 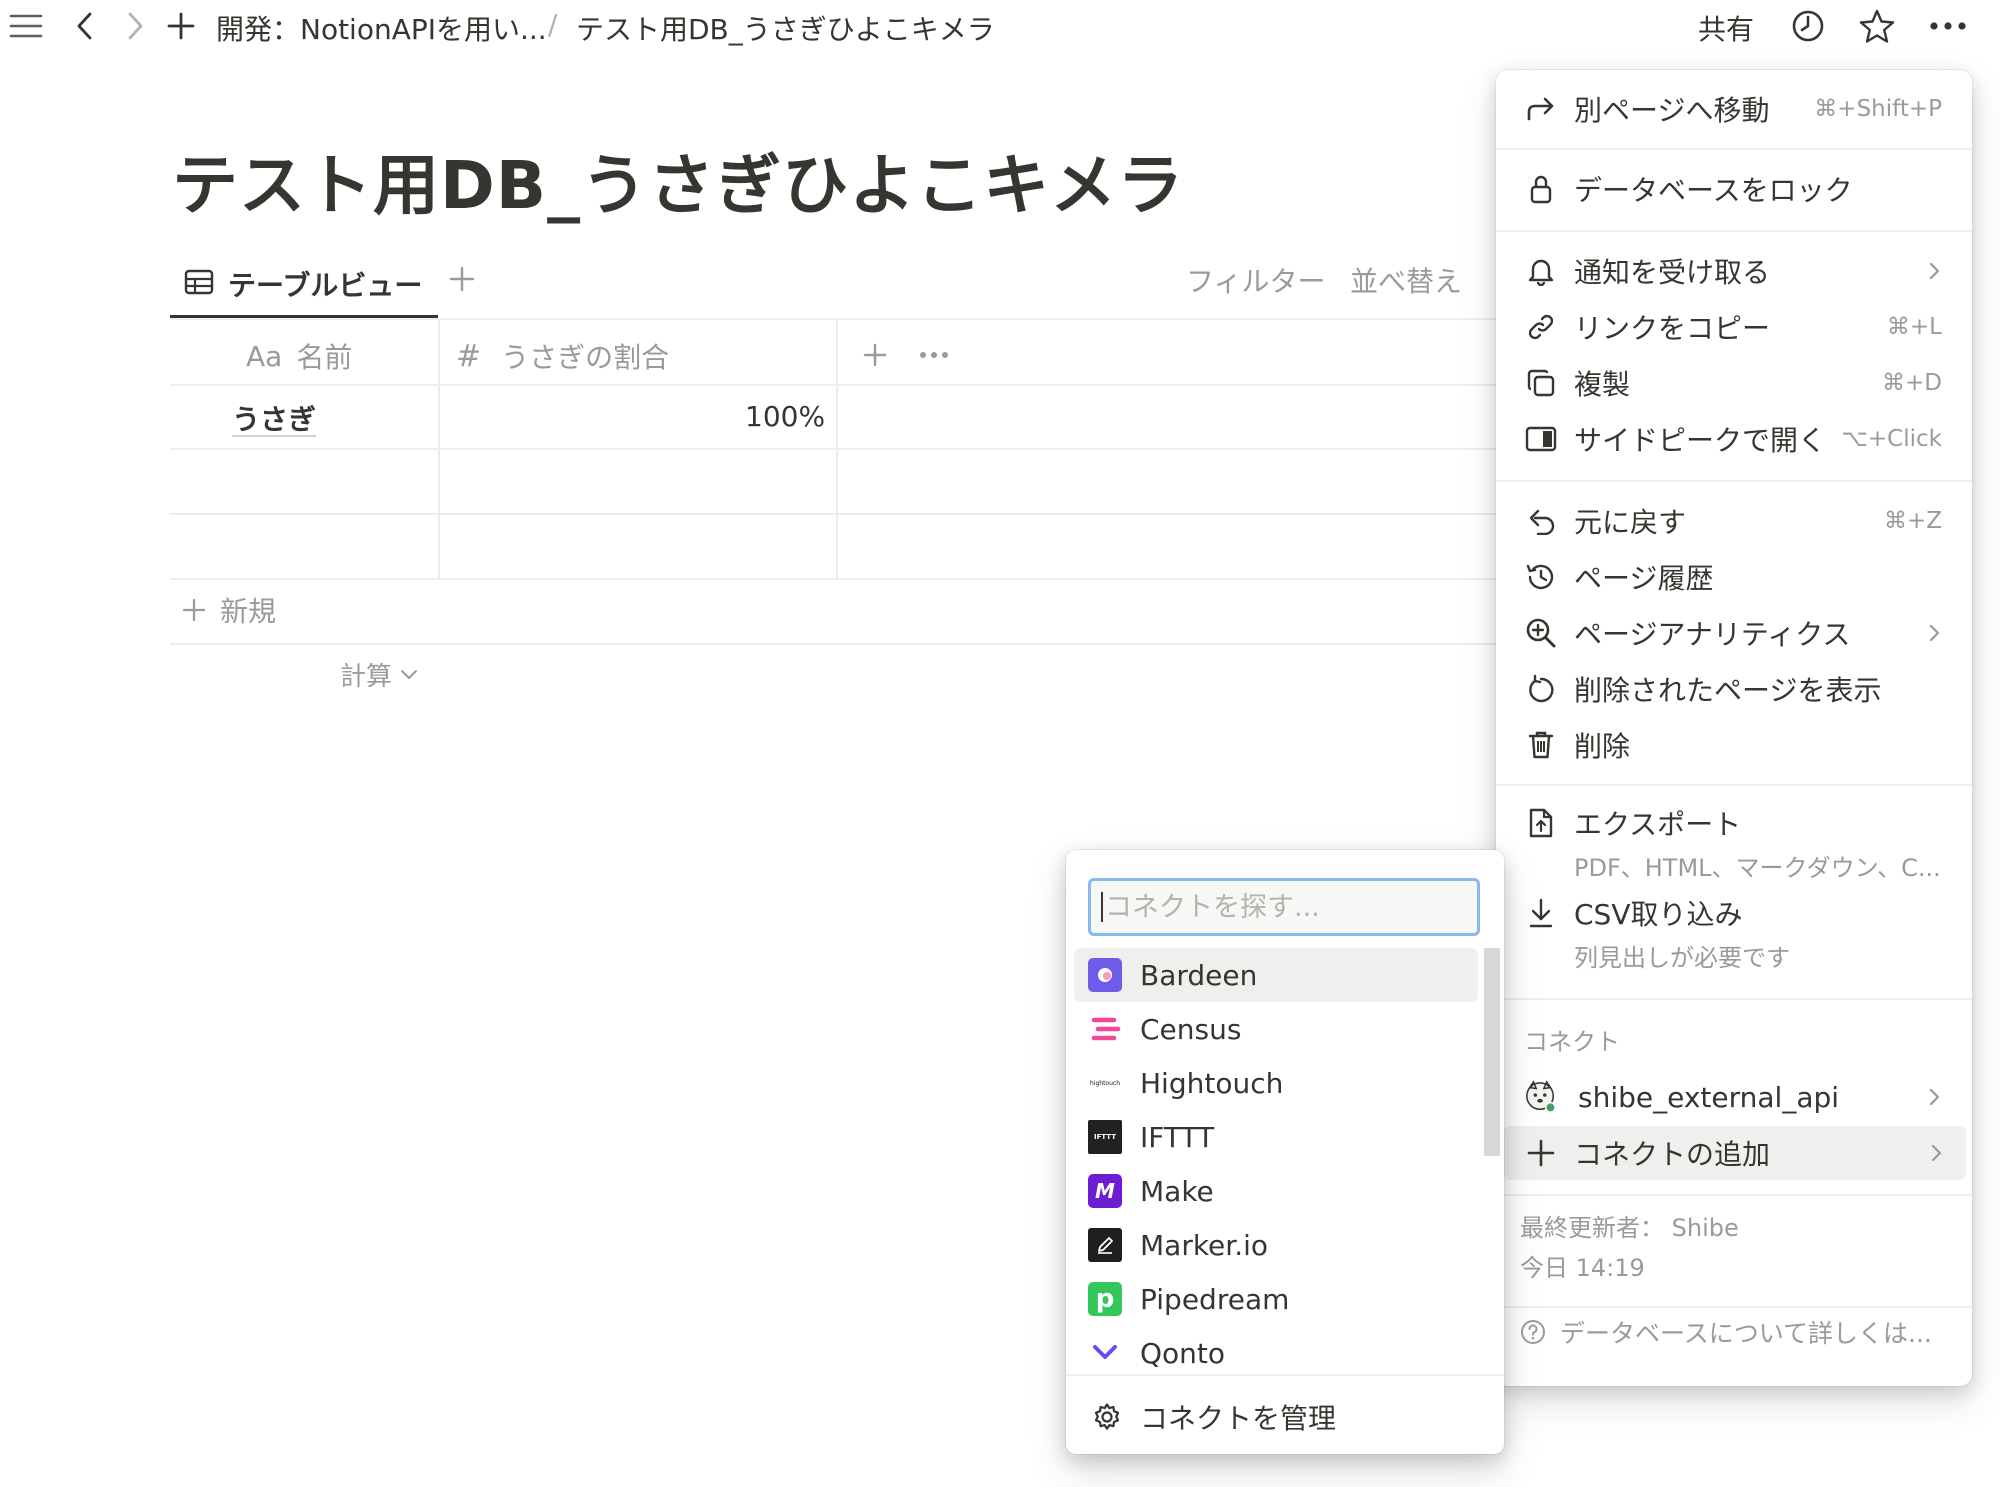 I want to click on connection-option-hightouch-label: Hightouch, so click(x=1212, y=1083).